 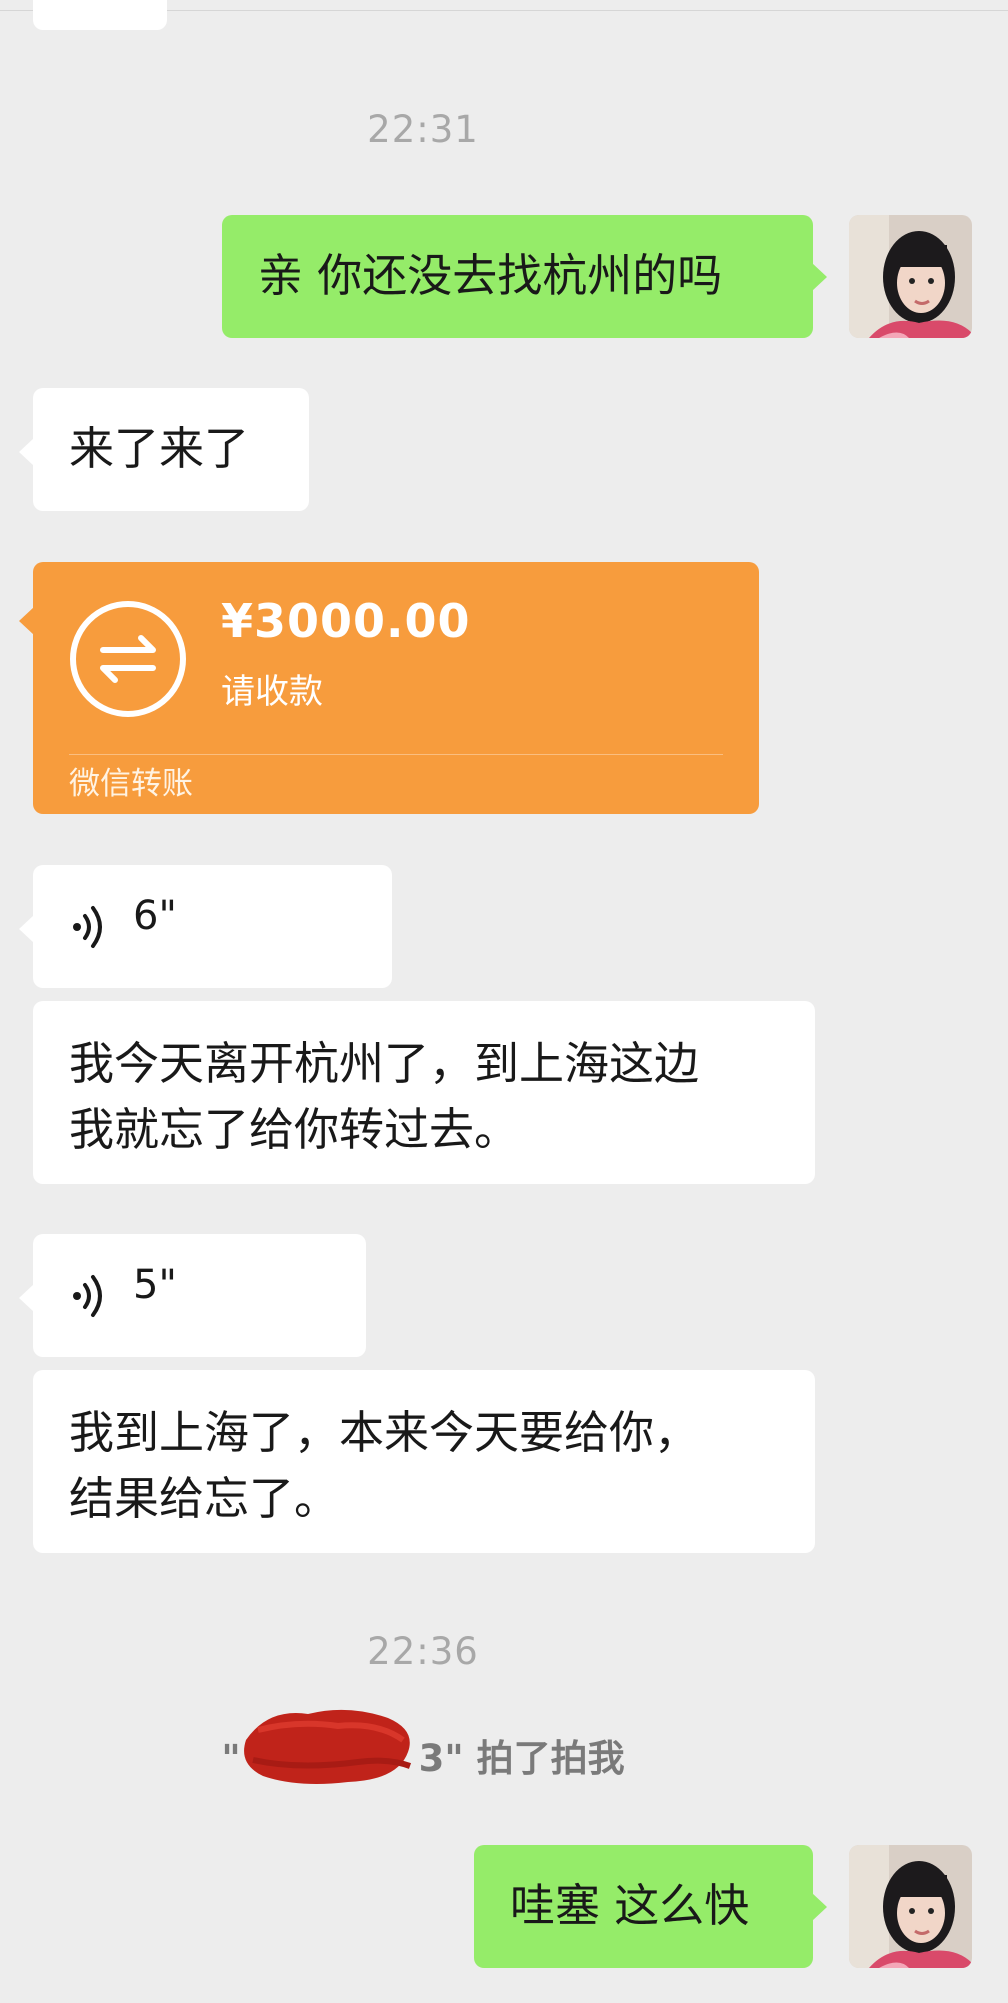 I want to click on pat-text: 拍了拍我, so click(x=550, y=1758).